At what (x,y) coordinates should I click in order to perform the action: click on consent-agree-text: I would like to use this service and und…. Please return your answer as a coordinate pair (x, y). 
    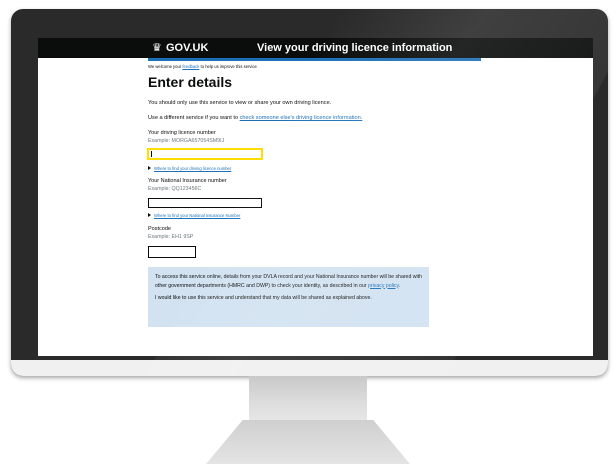
    Looking at the image, I should click on (263, 298).